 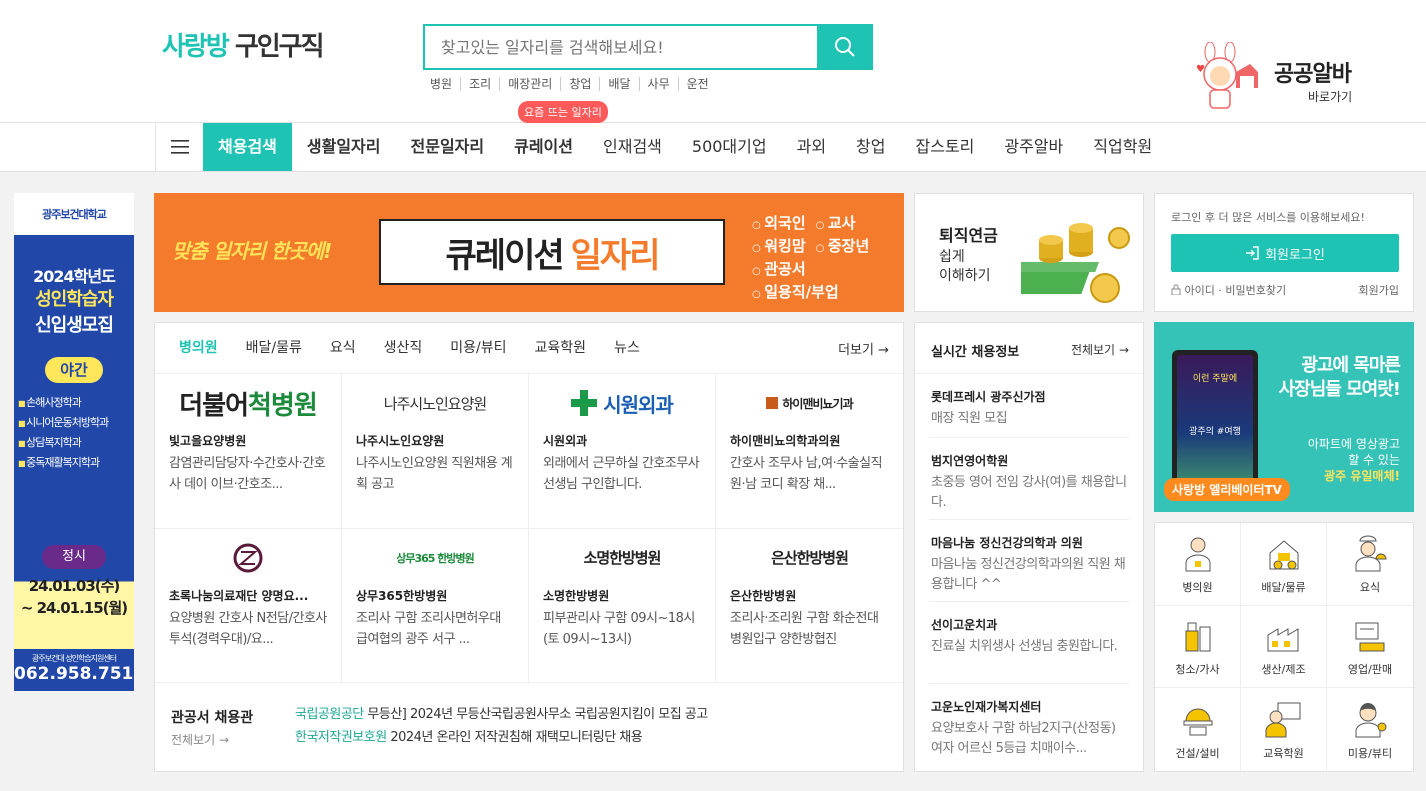 What do you see at coordinates (505, 255) in the screenshot?
I see `banner-title-1: 큐레이션` at bounding box center [505, 255].